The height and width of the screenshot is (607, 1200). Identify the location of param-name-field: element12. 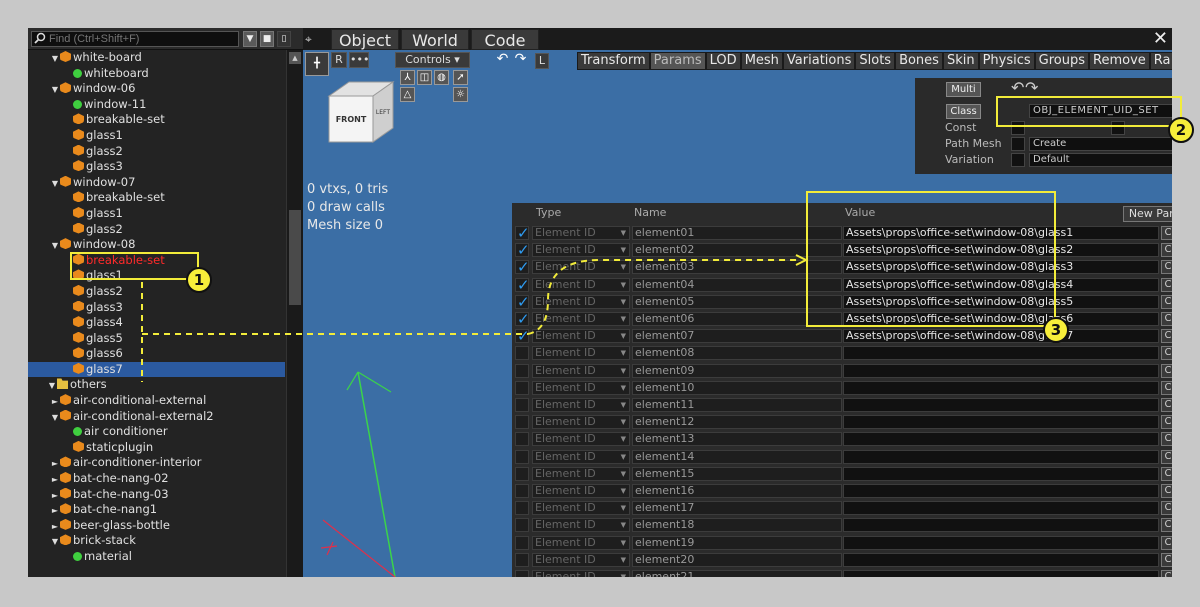
(737, 422).